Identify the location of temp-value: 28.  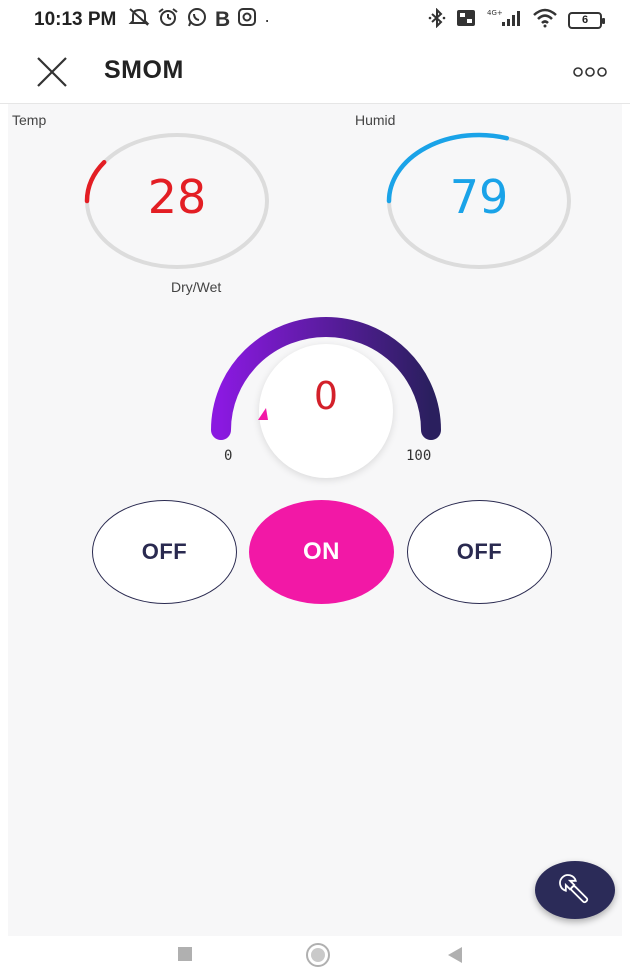
(177, 197).